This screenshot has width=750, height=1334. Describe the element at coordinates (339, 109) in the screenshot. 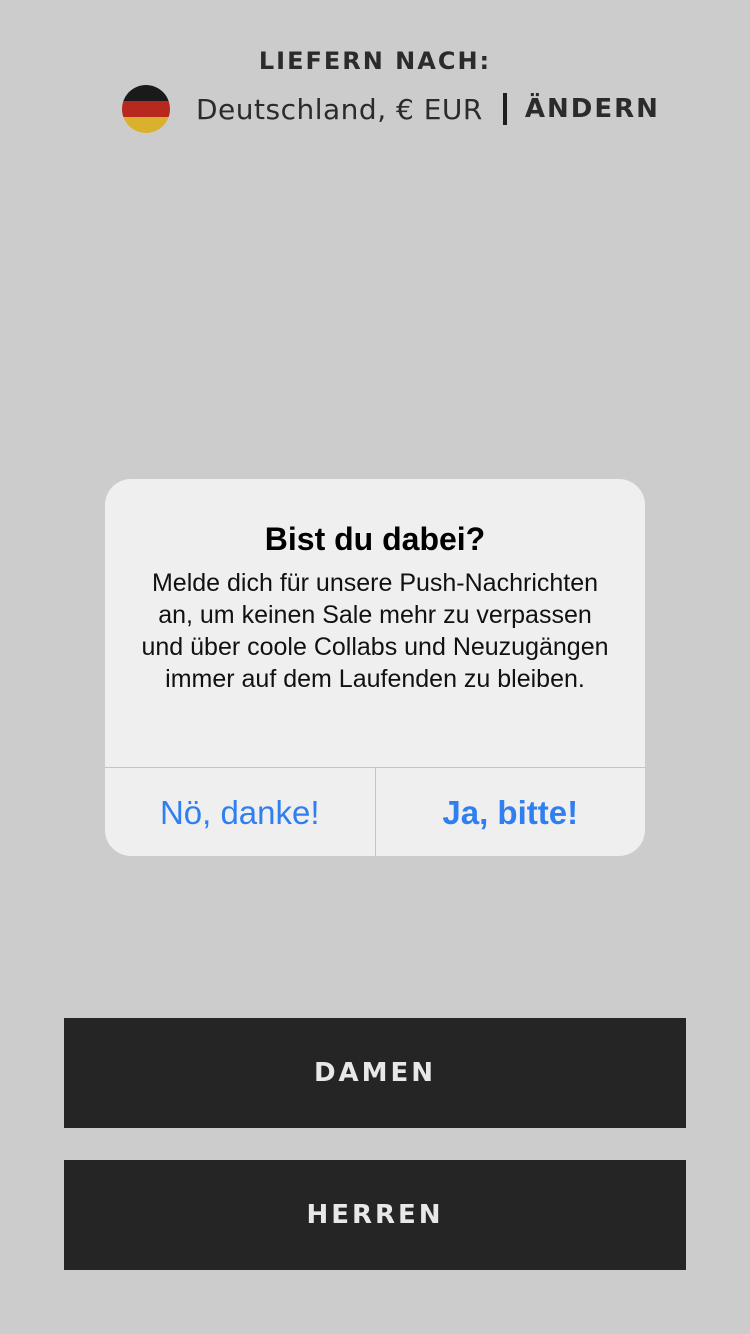

I see `shipping-country: Deutschland, € EUR` at that location.